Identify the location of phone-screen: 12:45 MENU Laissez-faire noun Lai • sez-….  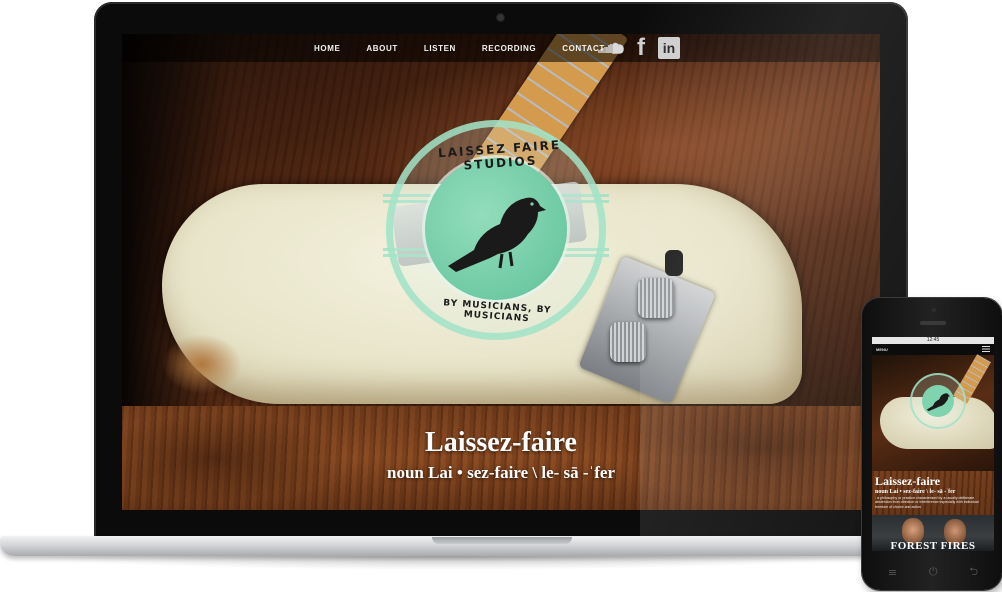
(933, 444).